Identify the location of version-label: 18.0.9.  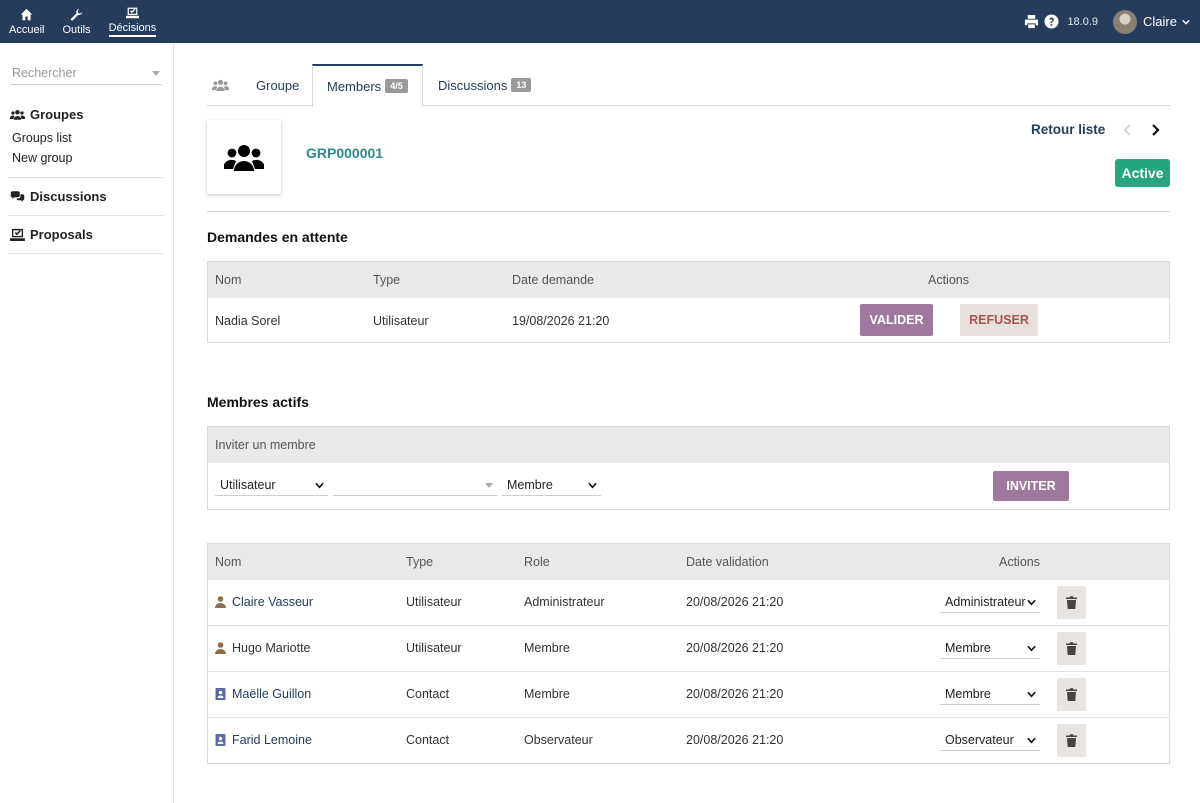
(1083, 21).